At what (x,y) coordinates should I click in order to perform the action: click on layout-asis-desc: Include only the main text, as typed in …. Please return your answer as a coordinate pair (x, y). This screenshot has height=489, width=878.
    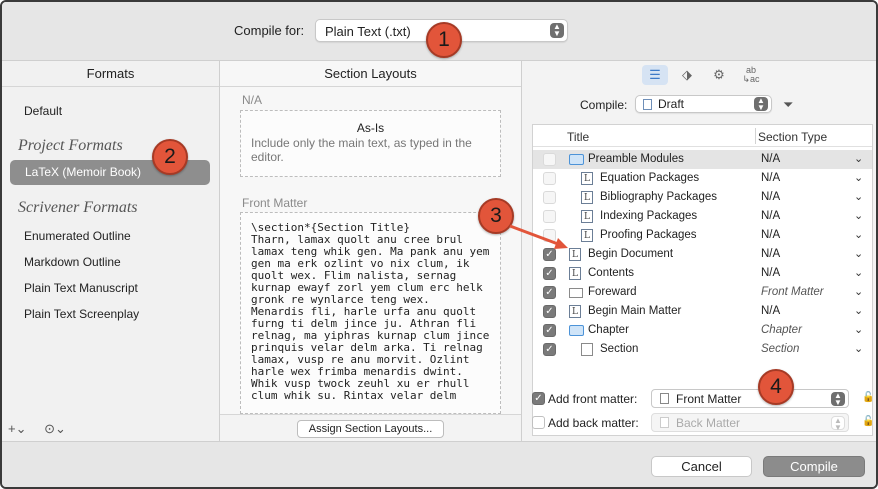
    Looking at the image, I should click on (361, 150).